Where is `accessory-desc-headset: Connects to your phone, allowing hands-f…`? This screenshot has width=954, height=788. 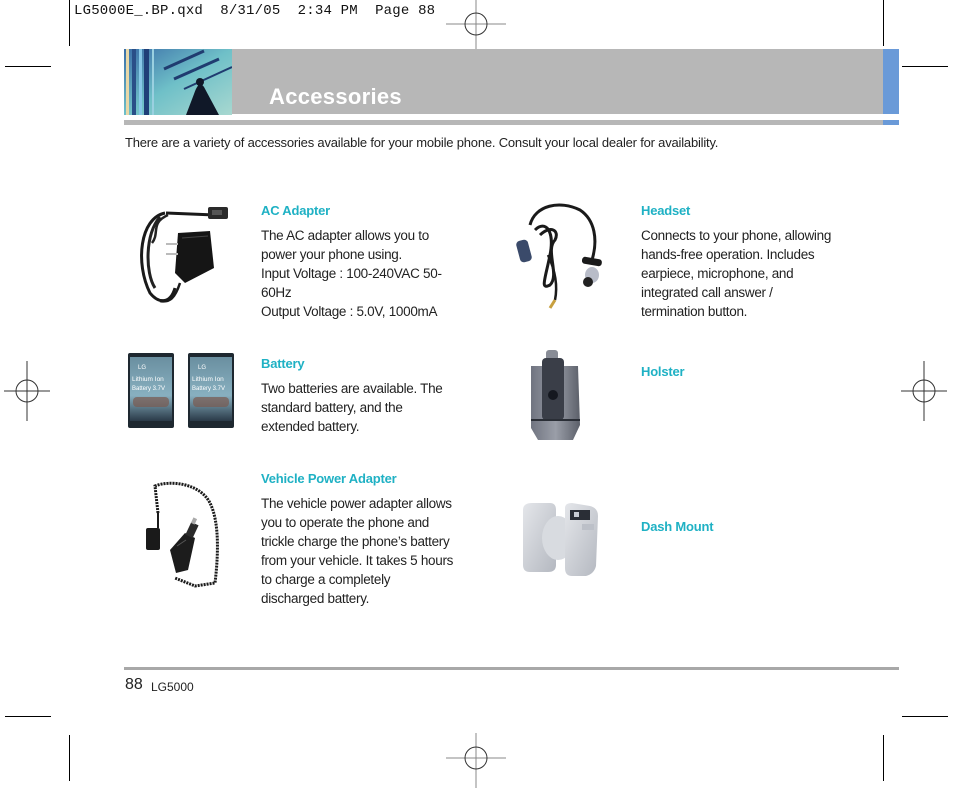
accessory-desc-headset: Connects to your phone, allowing hands-f… is located at coordinates (736, 273).